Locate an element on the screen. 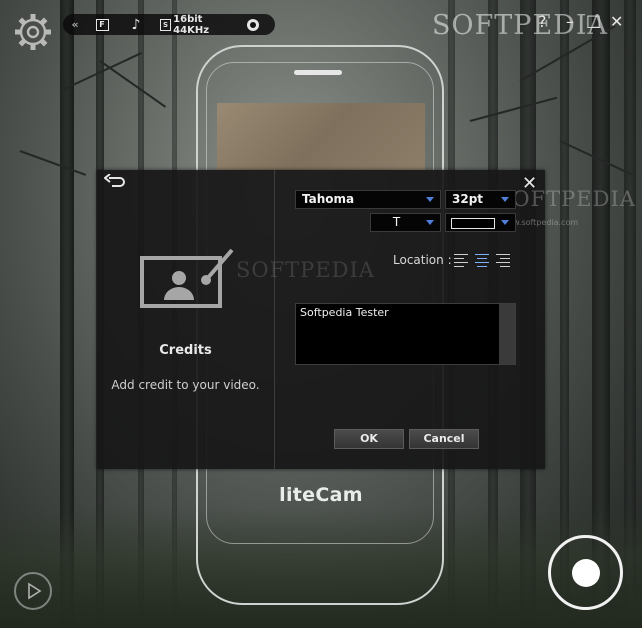 This screenshot has width=642, height=628. audio-settings-icon: S is located at coordinates (166, 24).